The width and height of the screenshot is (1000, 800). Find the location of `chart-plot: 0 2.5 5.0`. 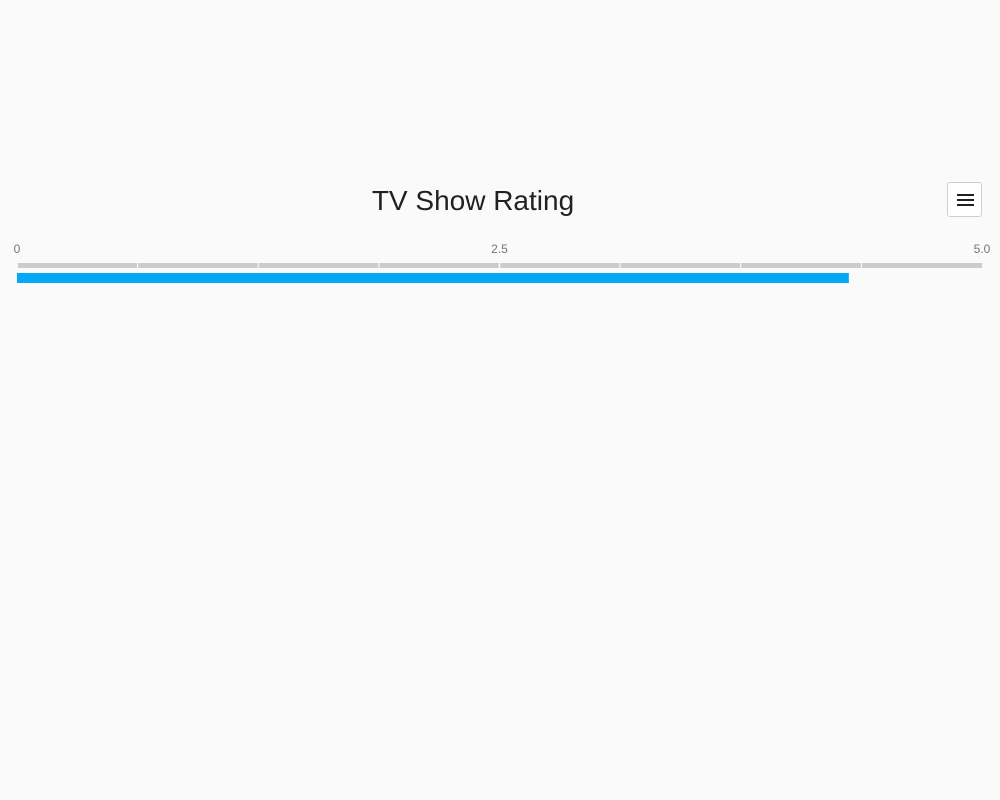

chart-plot: 0 2.5 5.0 is located at coordinates (502, 262).